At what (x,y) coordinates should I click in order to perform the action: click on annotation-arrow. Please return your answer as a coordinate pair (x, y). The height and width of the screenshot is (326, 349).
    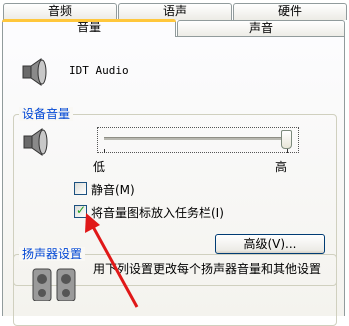
    Looking at the image, I should click on (112, 260).